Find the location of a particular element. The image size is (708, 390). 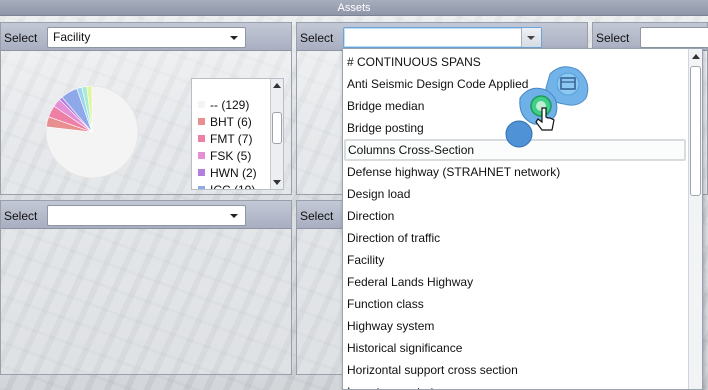

facility-select: Facility is located at coordinates (146, 37).